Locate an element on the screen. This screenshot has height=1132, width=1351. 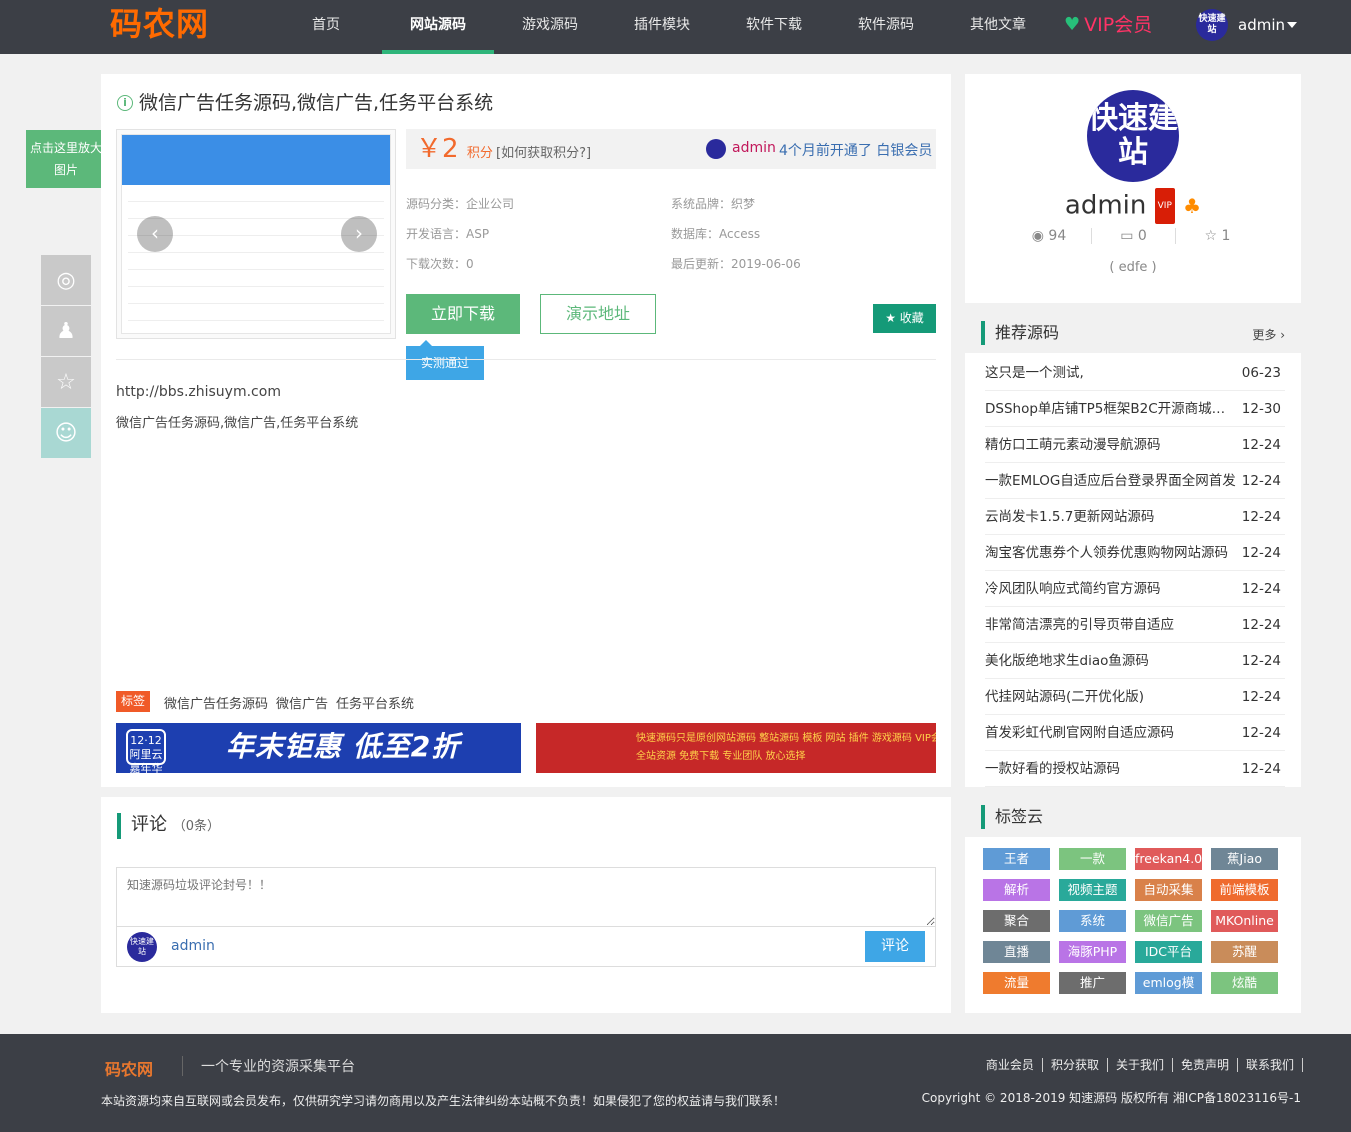
vip-link: ♥ VIP会员 is located at coordinates (1108, 25).